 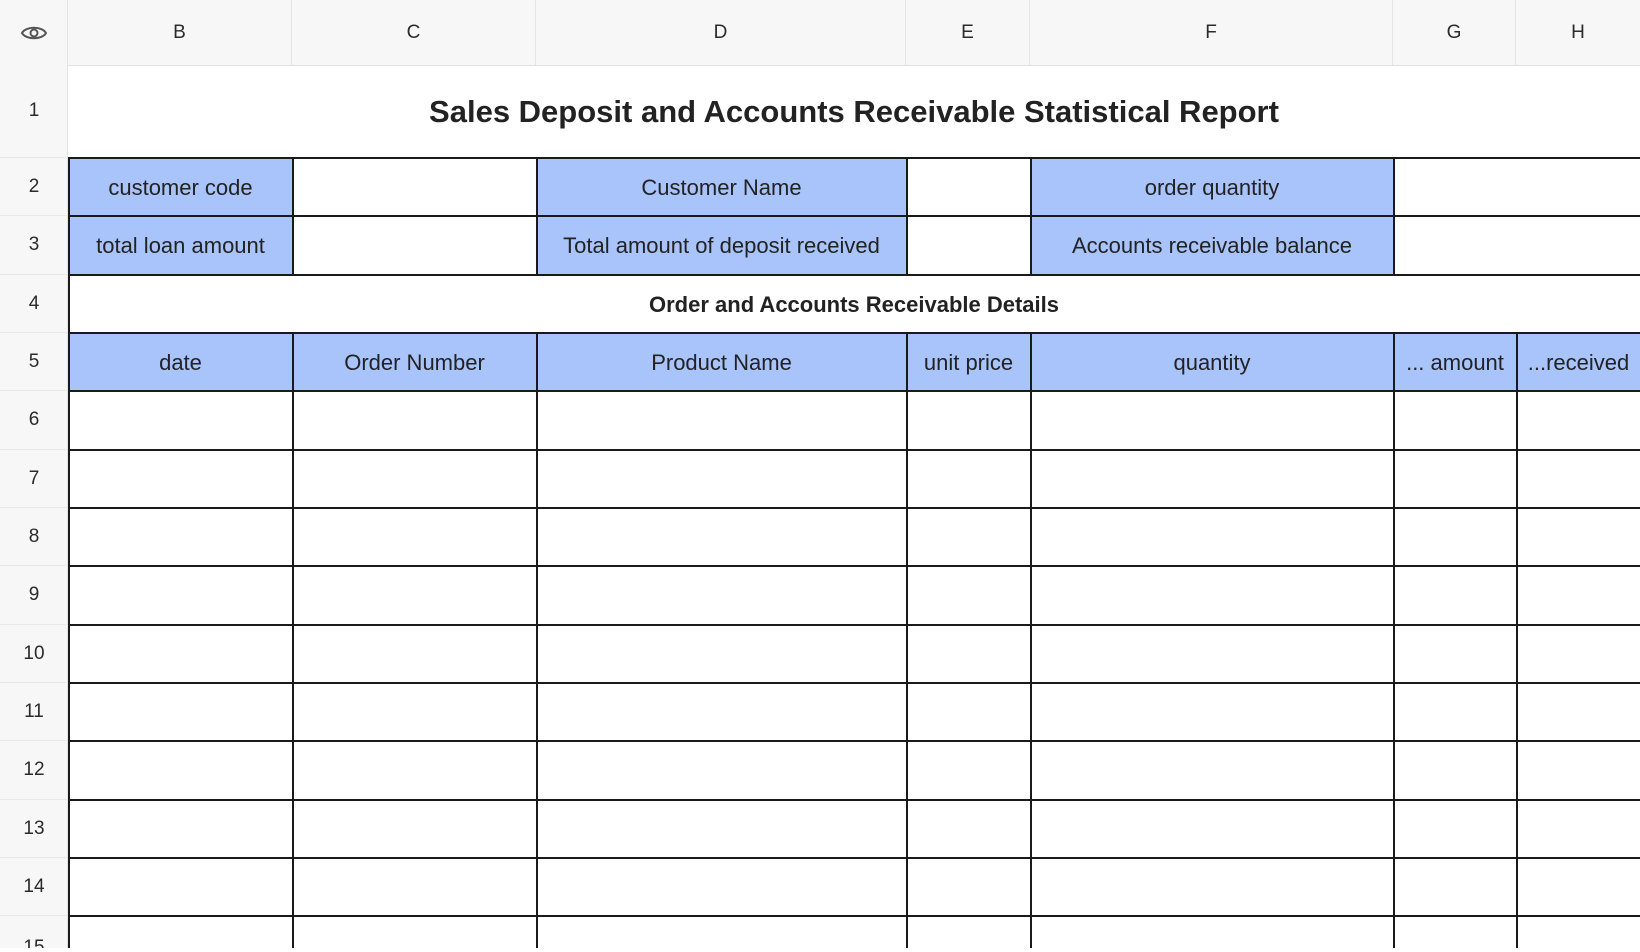 What do you see at coordinates (721, 32) in the screenshot?
I see `column-header-d: D` at bounding box center [721, 32].